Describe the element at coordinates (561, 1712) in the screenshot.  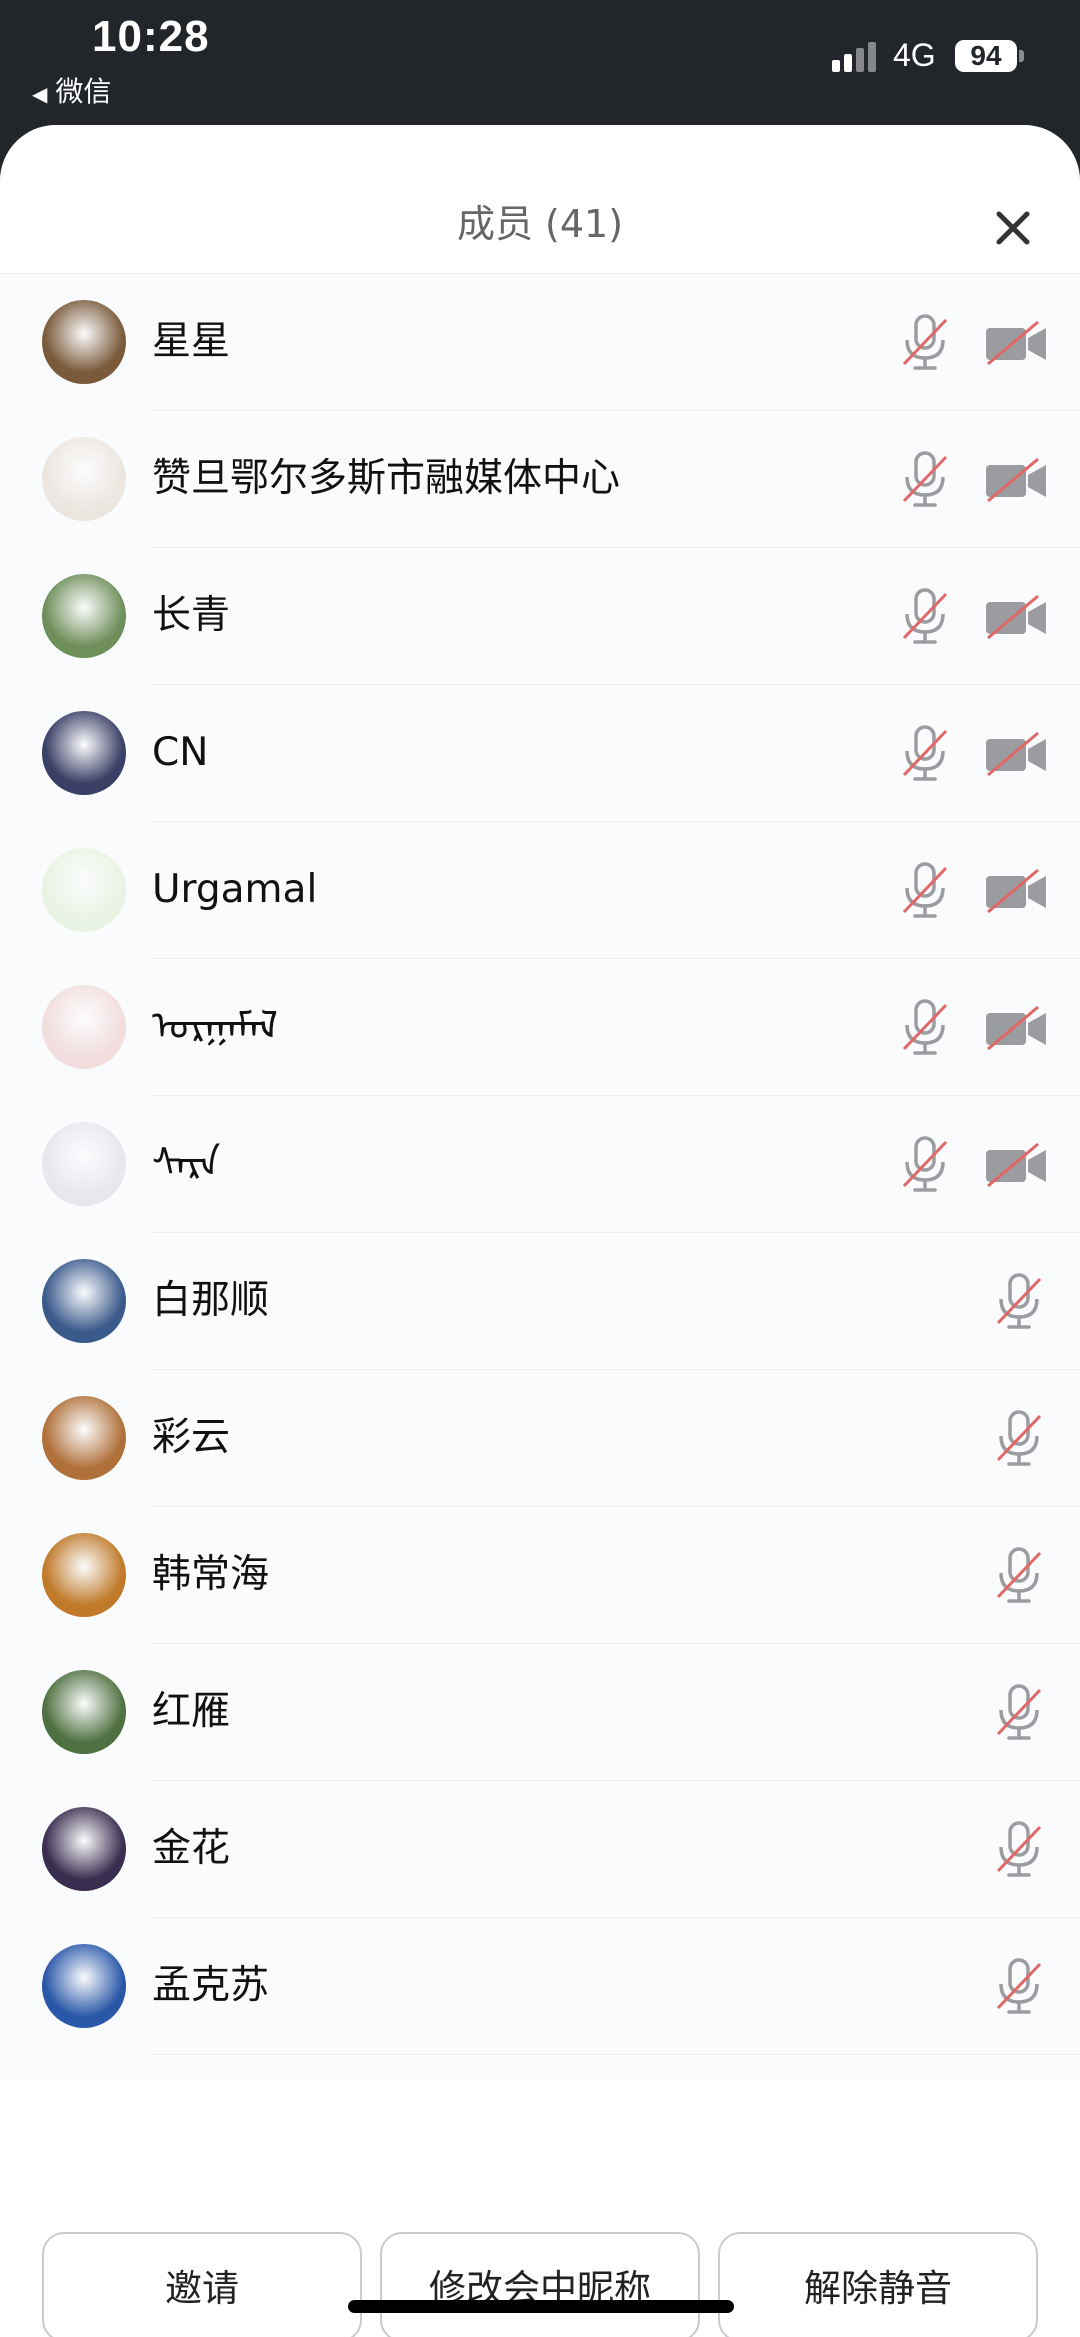
I see `member-row: 红雁` at that location.